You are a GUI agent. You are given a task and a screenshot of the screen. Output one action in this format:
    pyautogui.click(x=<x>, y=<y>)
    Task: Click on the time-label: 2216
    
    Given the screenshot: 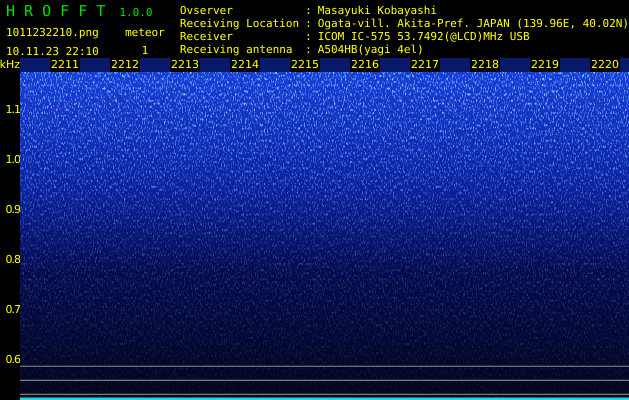 What is the action you would take?
    pyautogui.click(x=365, y=65)
    